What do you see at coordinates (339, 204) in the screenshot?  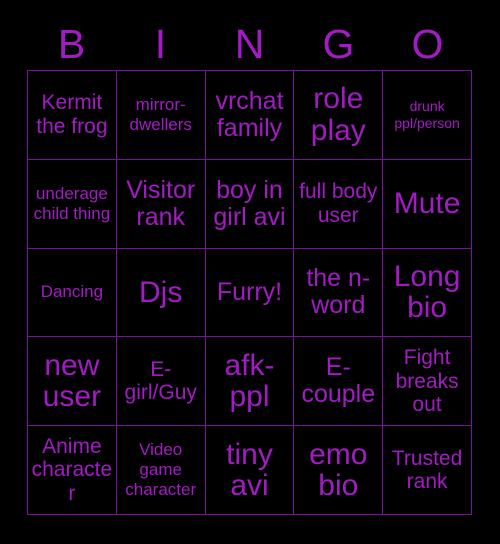 I see `bingo-cell-r2c4: full body user` at bounding box center [339, 204].